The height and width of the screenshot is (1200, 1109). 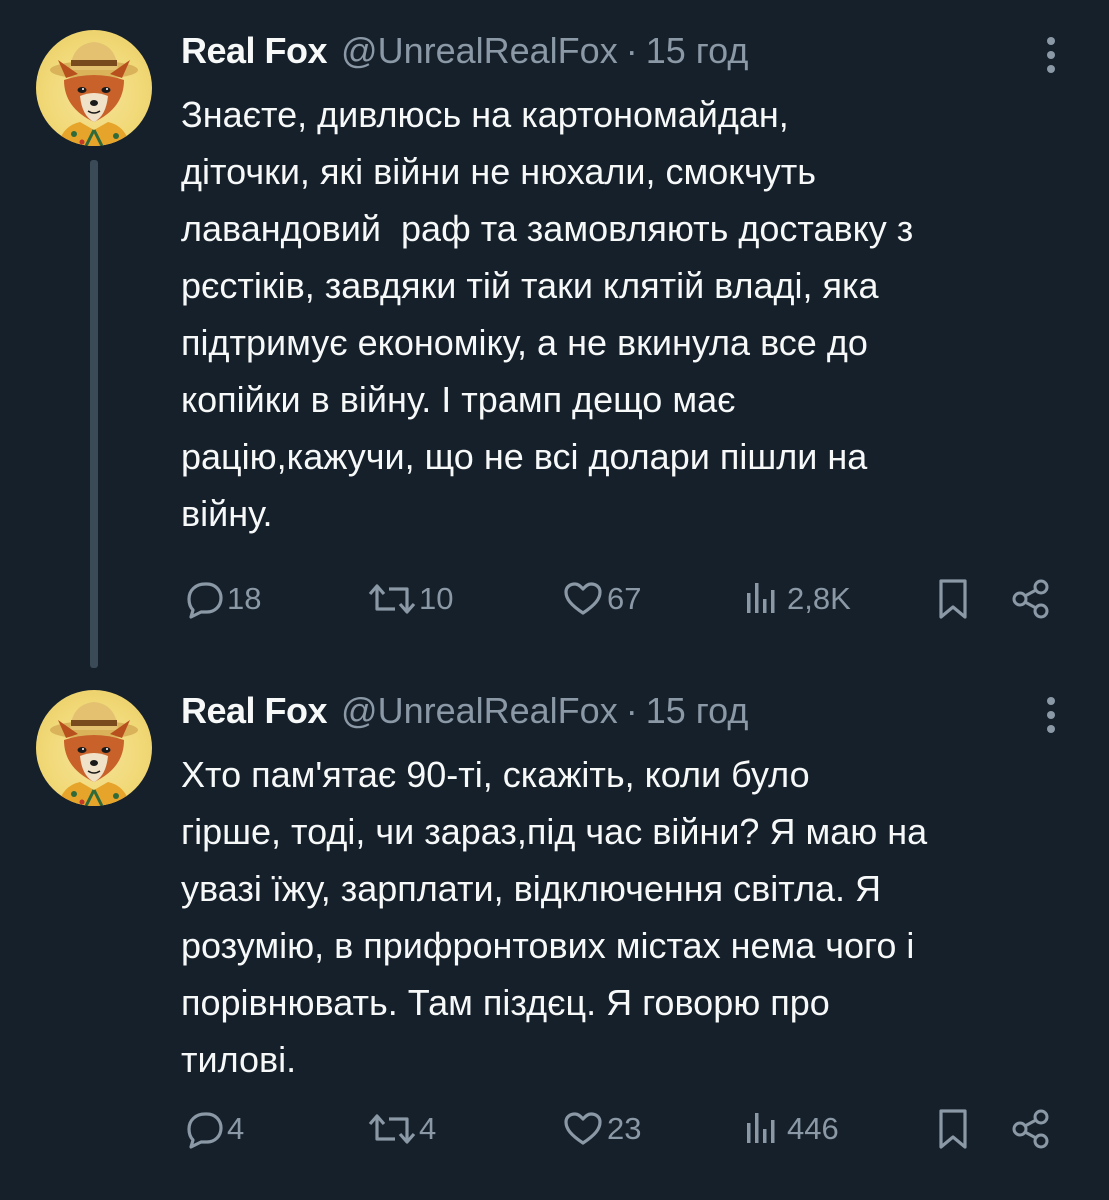 What do you see at coordinates (436, 598) in the screenshot?
I see `retweet-count: 10` at bounding box center [436, 598].